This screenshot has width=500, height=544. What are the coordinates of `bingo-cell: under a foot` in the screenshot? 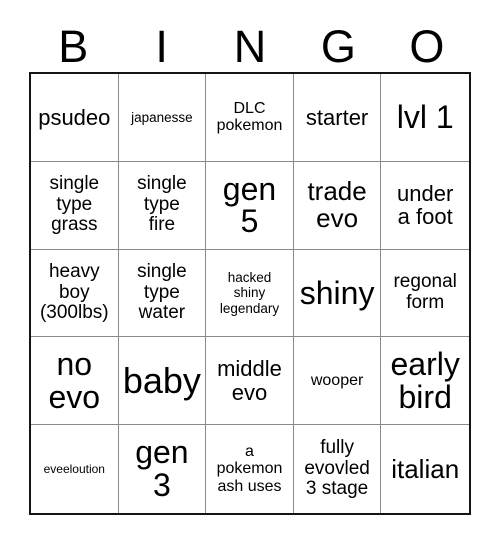 It's located at (425, 205).